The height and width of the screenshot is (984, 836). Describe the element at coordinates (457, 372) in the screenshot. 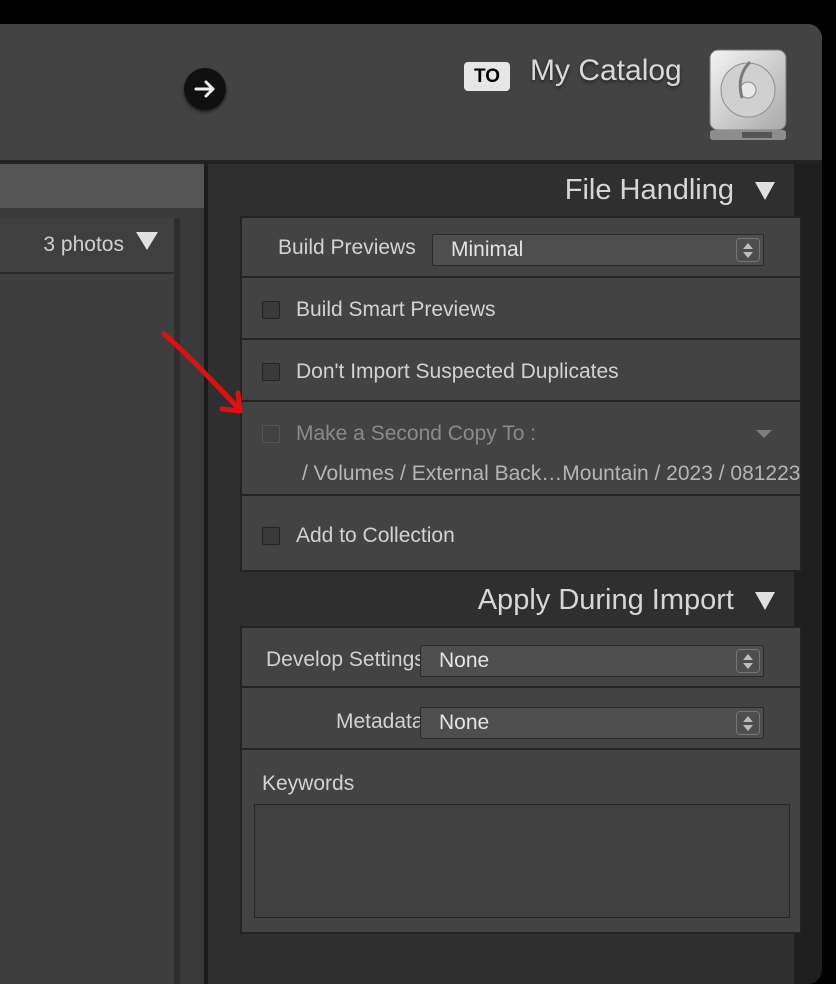

I see `dont-import-duplicates-label: Don't Import Suspected Duplicates` at that location.